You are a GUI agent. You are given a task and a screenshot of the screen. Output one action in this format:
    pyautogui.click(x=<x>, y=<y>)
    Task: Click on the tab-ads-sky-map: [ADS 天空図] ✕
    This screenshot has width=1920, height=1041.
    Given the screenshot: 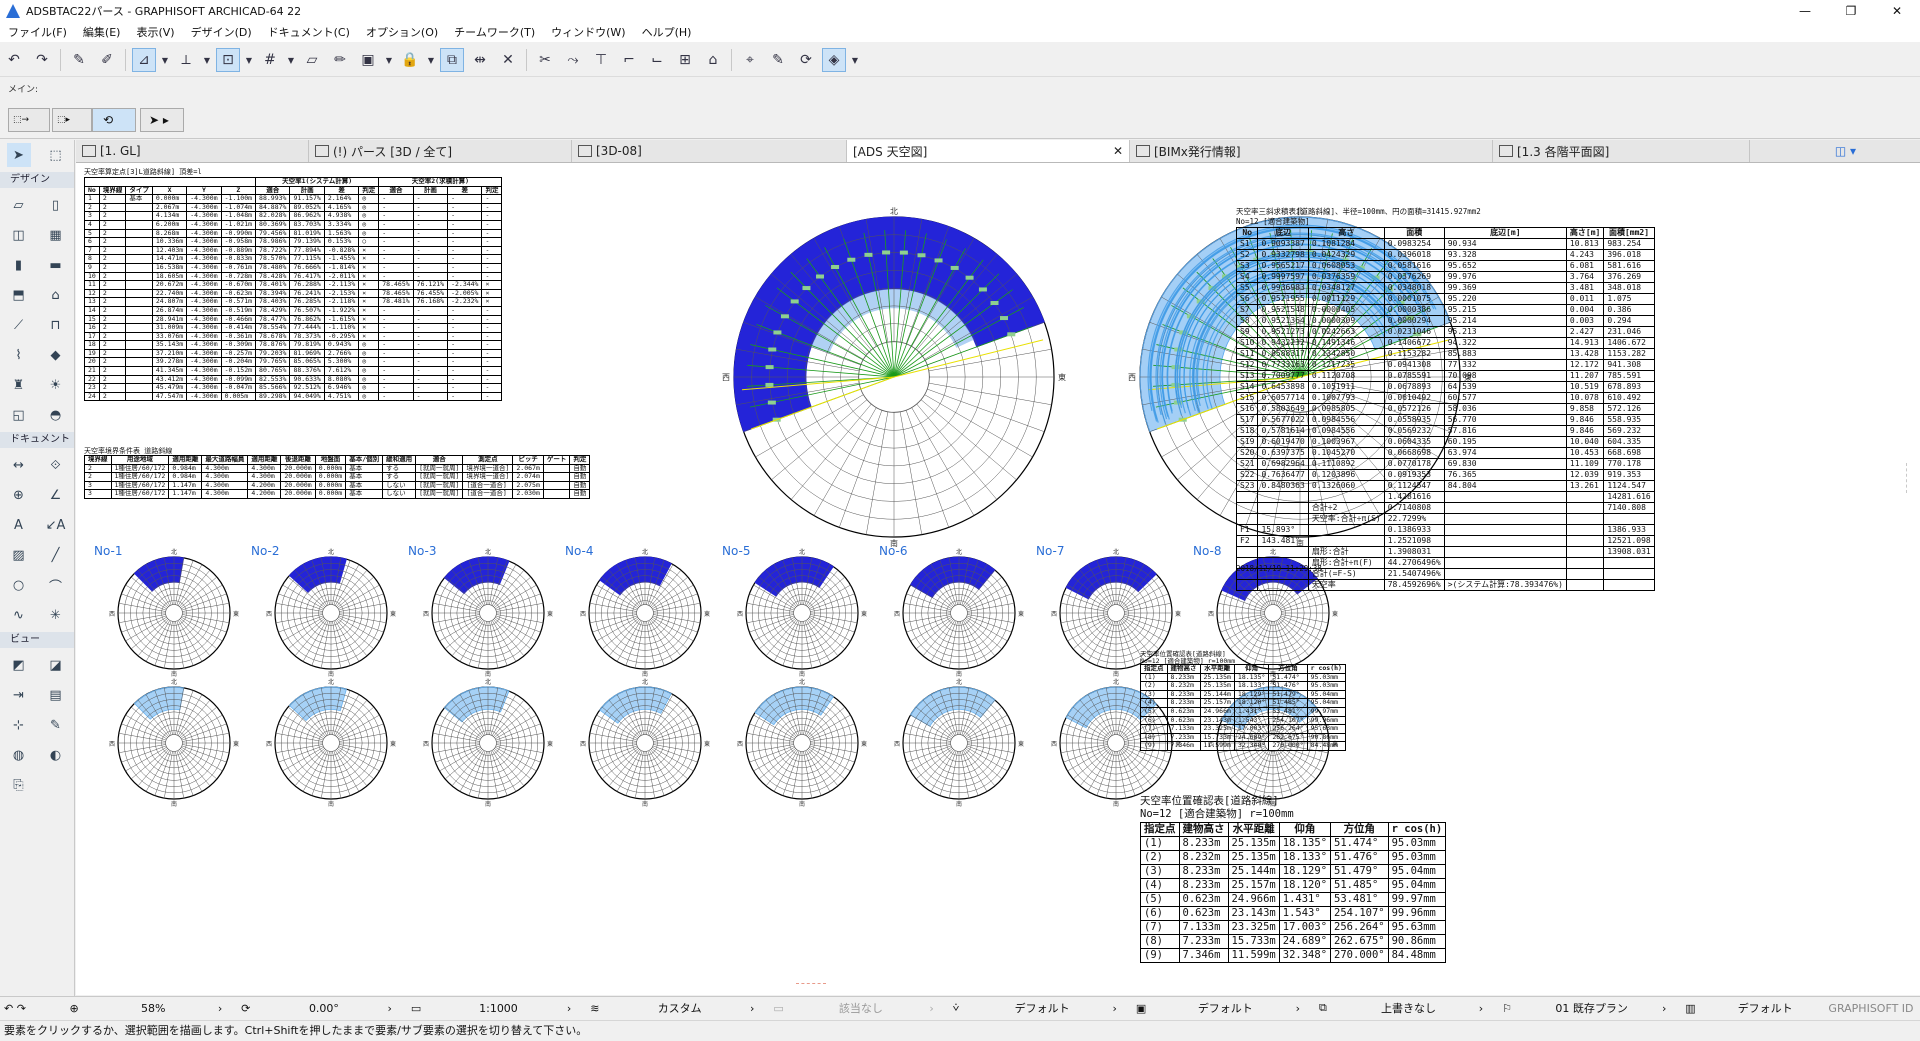 What is the action you would take?
    pyautogui.click(x=988, y=151)
    